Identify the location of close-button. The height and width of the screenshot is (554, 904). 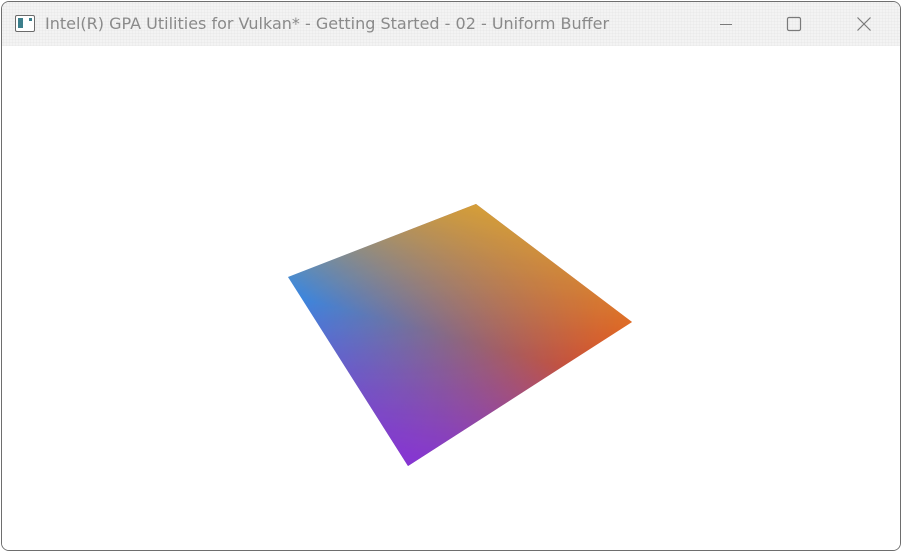
(864, 24).